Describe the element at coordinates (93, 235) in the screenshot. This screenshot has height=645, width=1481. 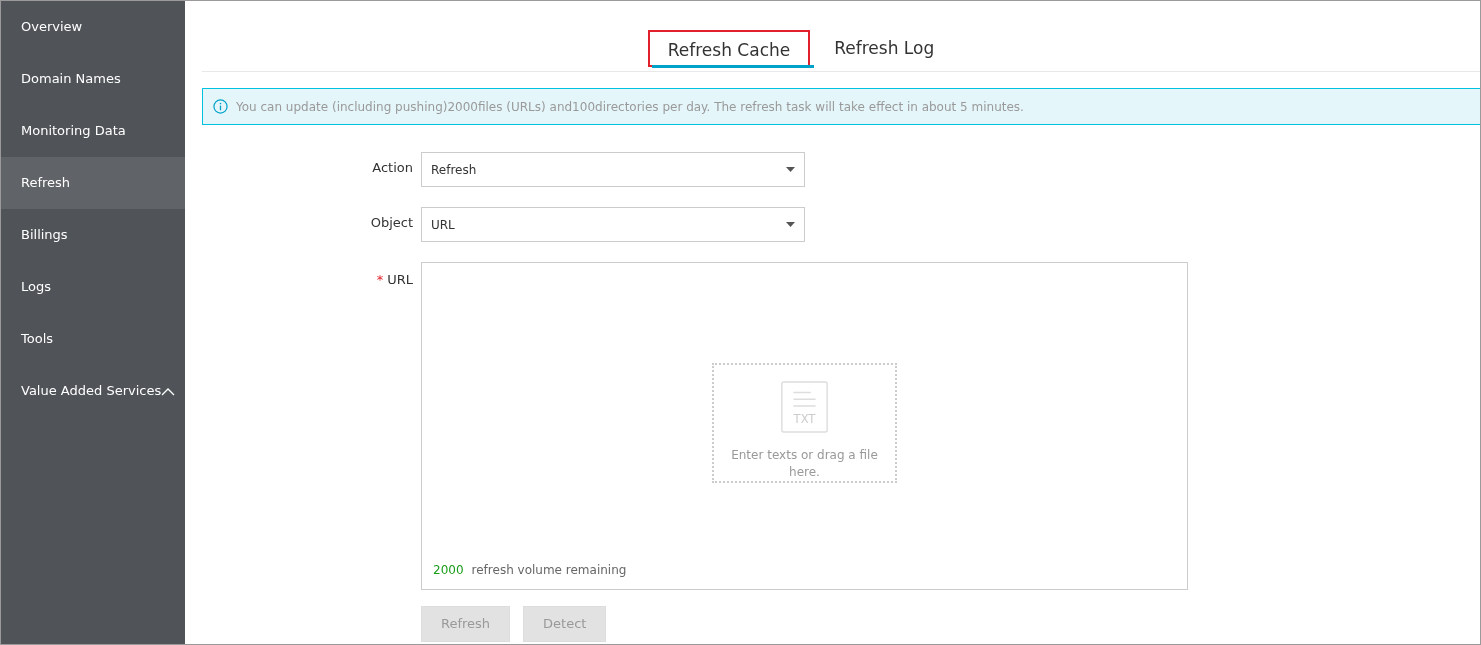
I see `sidebar-item: Billings` at that location.